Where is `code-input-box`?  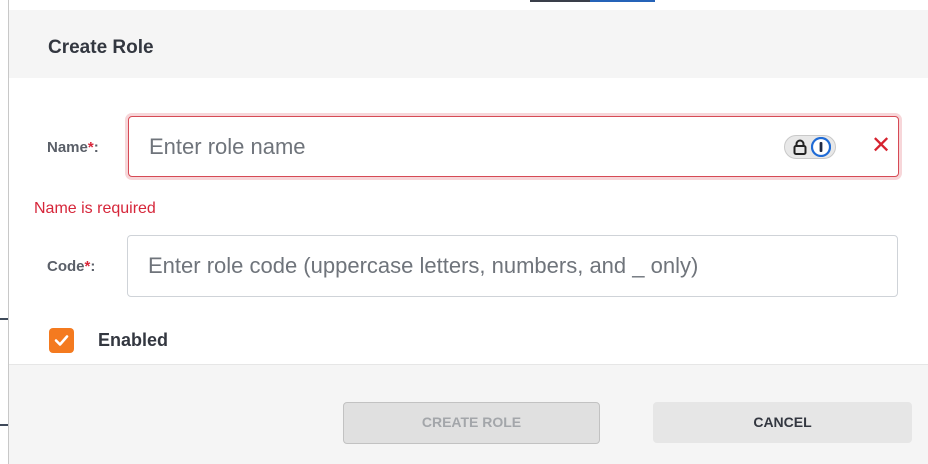
code-input-box is located at coordinates (512, 266).